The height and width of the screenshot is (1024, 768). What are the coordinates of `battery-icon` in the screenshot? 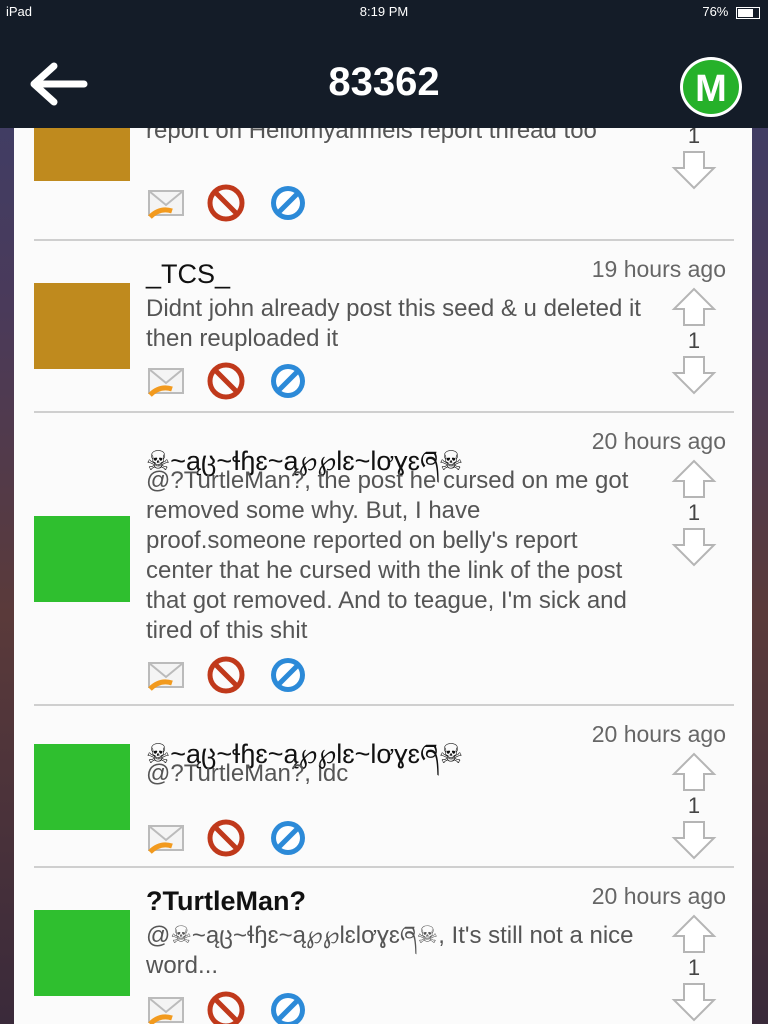 It's located at (748, 12).